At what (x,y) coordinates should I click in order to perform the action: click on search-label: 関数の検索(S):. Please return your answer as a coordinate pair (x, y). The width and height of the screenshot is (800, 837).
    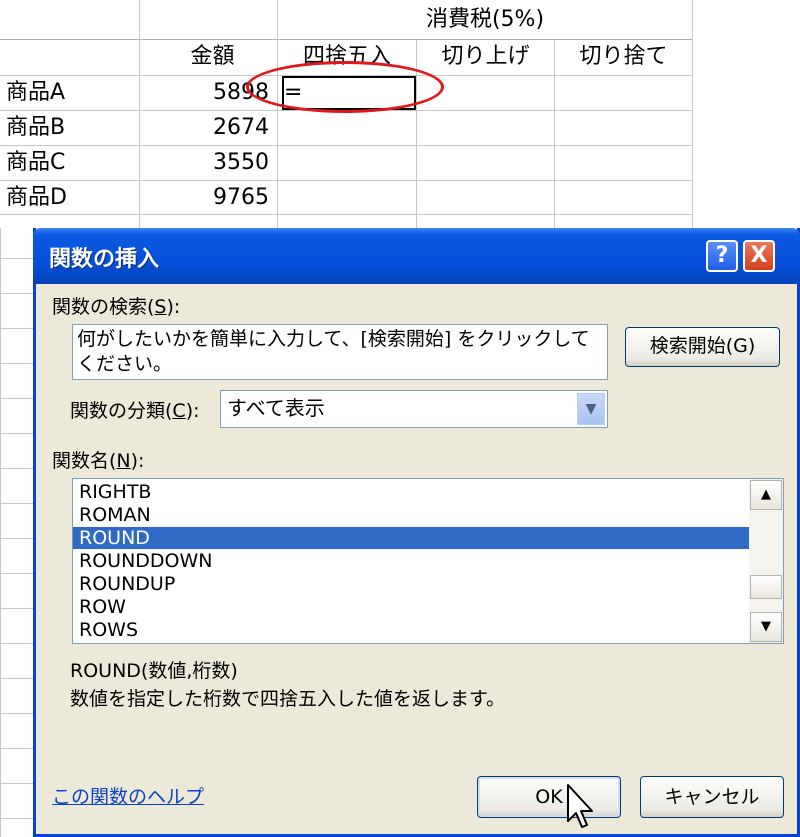
    Looking at the image, I should click on (116, 307).